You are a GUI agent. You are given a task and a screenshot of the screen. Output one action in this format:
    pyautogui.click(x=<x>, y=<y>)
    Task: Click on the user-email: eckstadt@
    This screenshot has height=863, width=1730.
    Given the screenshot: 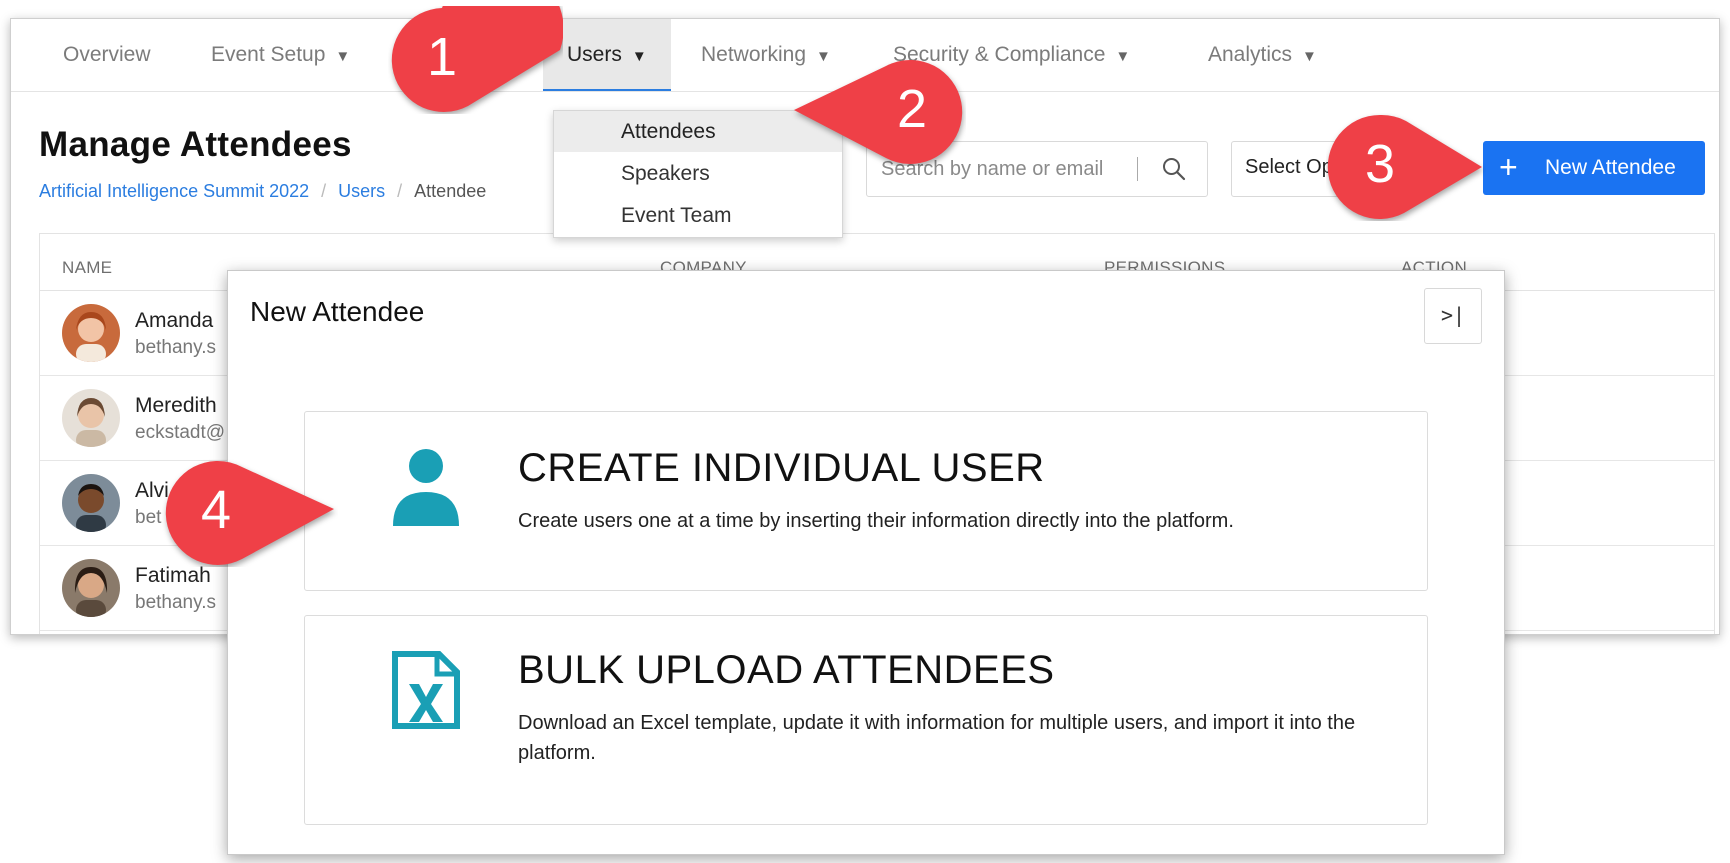 What is the action you would take?
    pyautogui.click(x=180, y=432)
    